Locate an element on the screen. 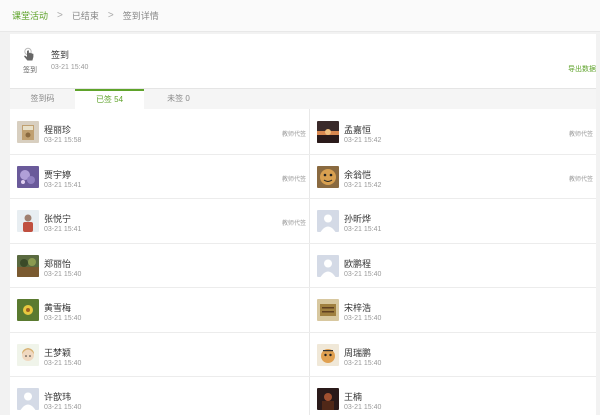 Image resolution: width=600 pixels, height=415 pixels. activity-icon-label: 签到 is located at coordinates (30, 70).